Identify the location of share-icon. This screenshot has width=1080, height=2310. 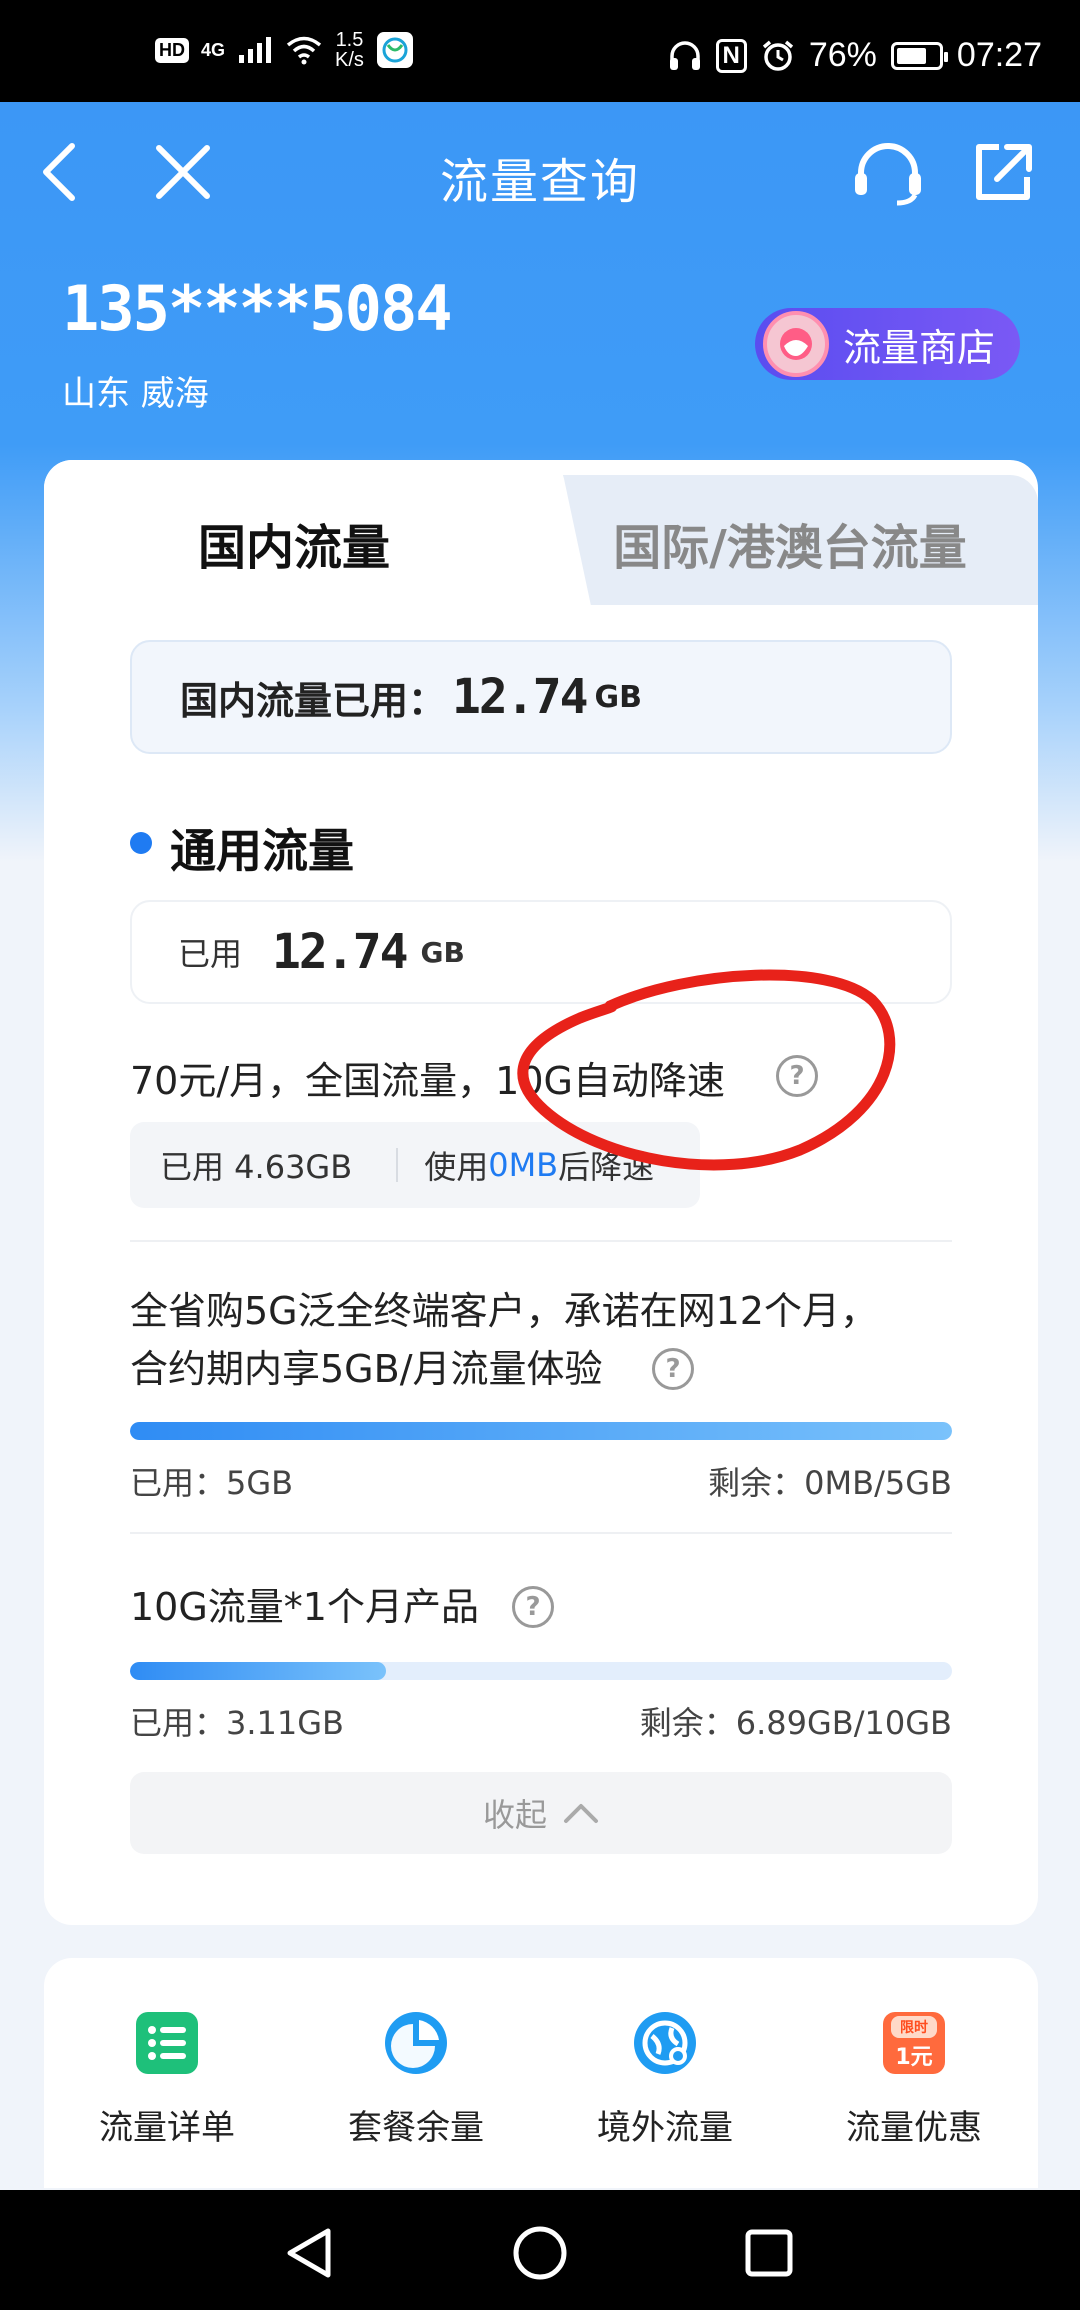
(1004, 172).